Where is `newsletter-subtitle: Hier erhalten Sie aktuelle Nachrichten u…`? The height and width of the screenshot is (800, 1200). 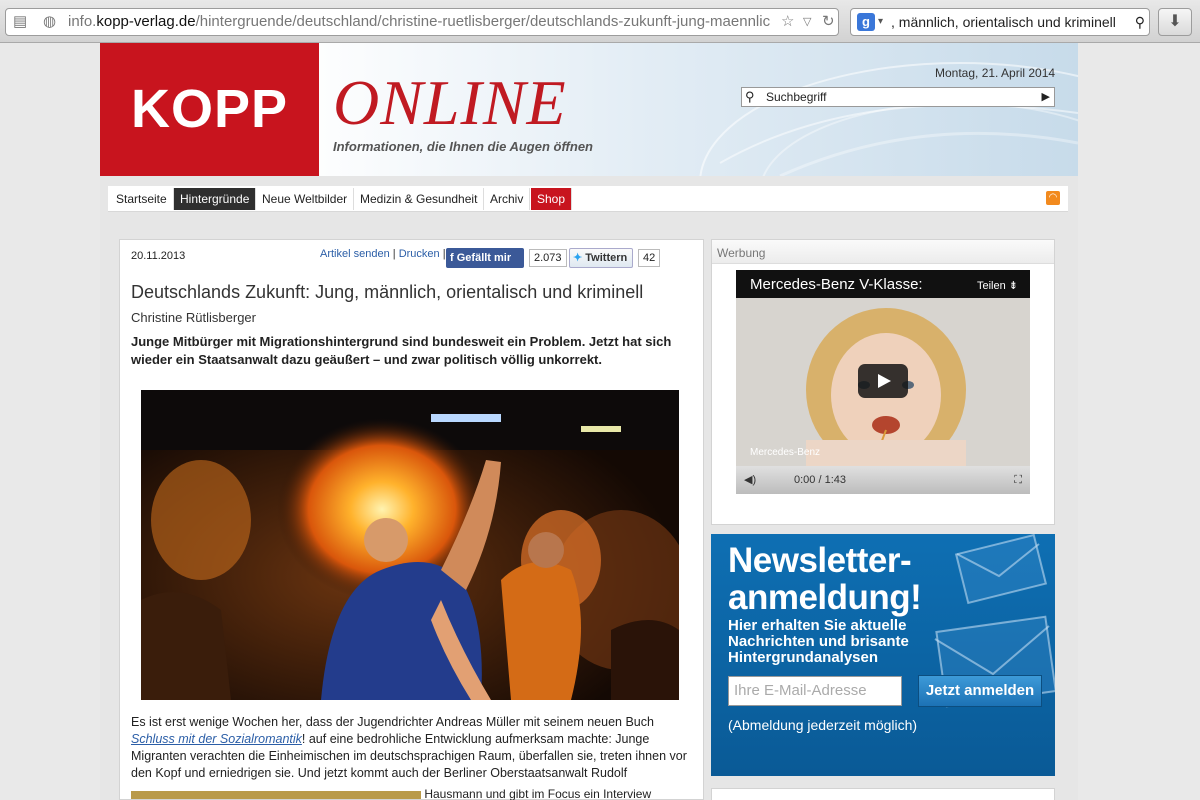
newsletter-subtitle: Hier erhalten Sie aktuelle Nachrichten u… is located at coordinates (818, 641).